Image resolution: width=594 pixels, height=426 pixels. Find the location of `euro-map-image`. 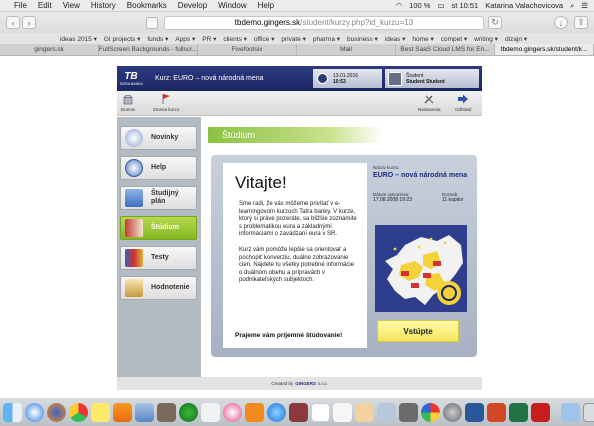

euro-map-image is located at coordinates (421, 268).